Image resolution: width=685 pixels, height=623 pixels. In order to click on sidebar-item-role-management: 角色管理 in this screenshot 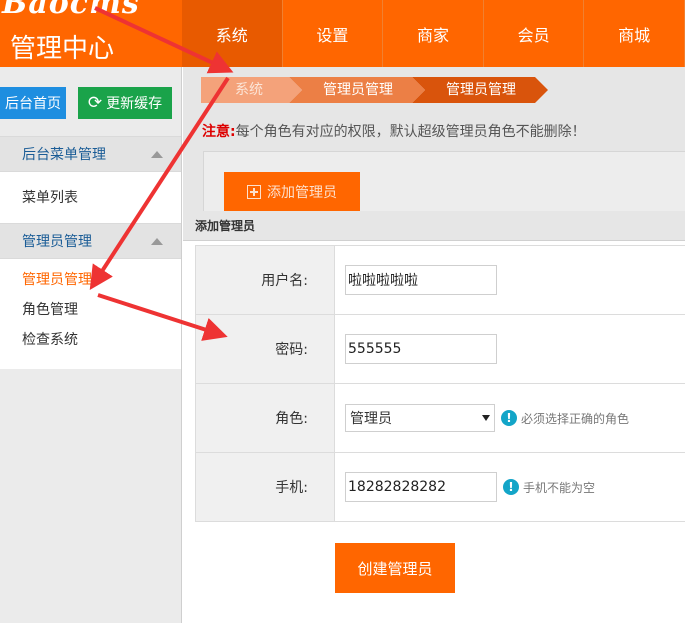, I will do `click(90, 310)`.